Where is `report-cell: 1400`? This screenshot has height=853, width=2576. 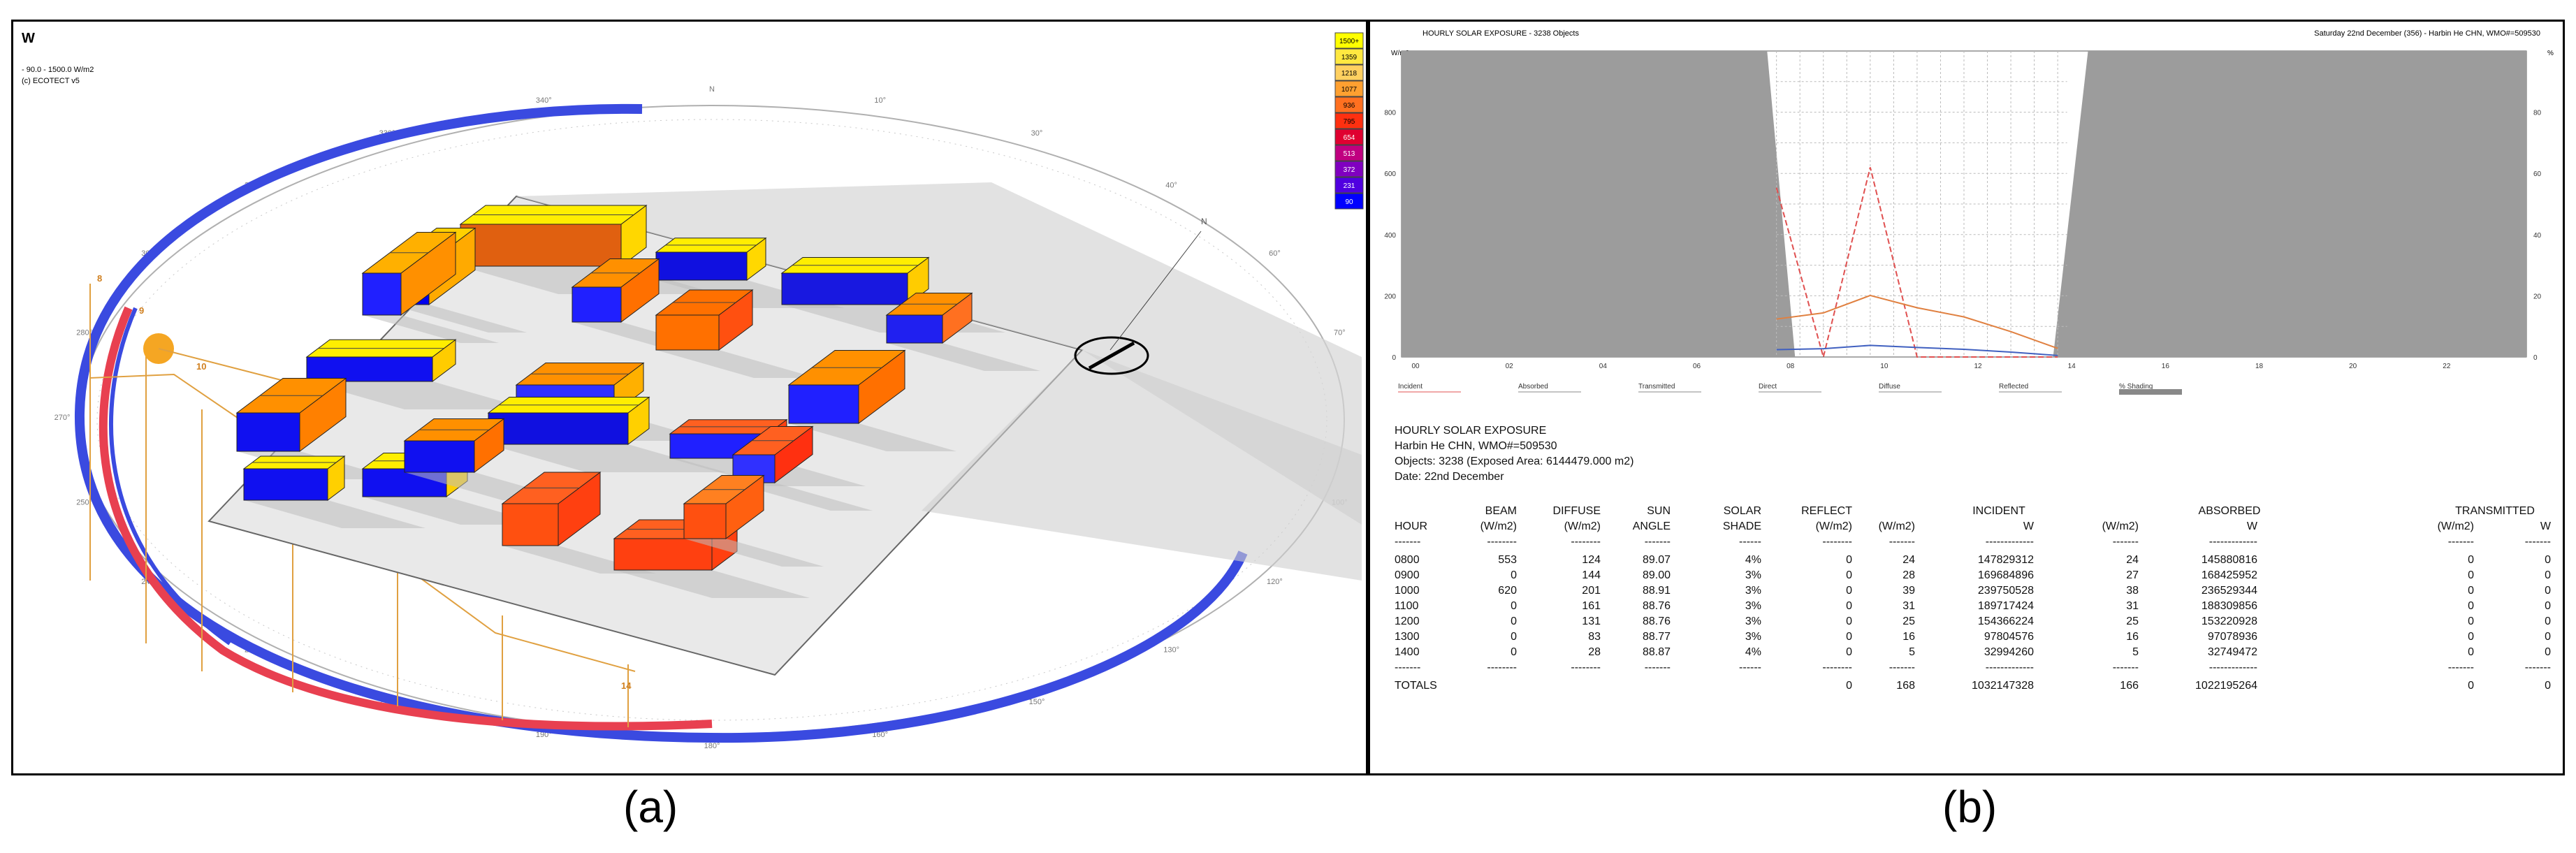
report-cell: 1400 is located at coordinates (1407, 652).